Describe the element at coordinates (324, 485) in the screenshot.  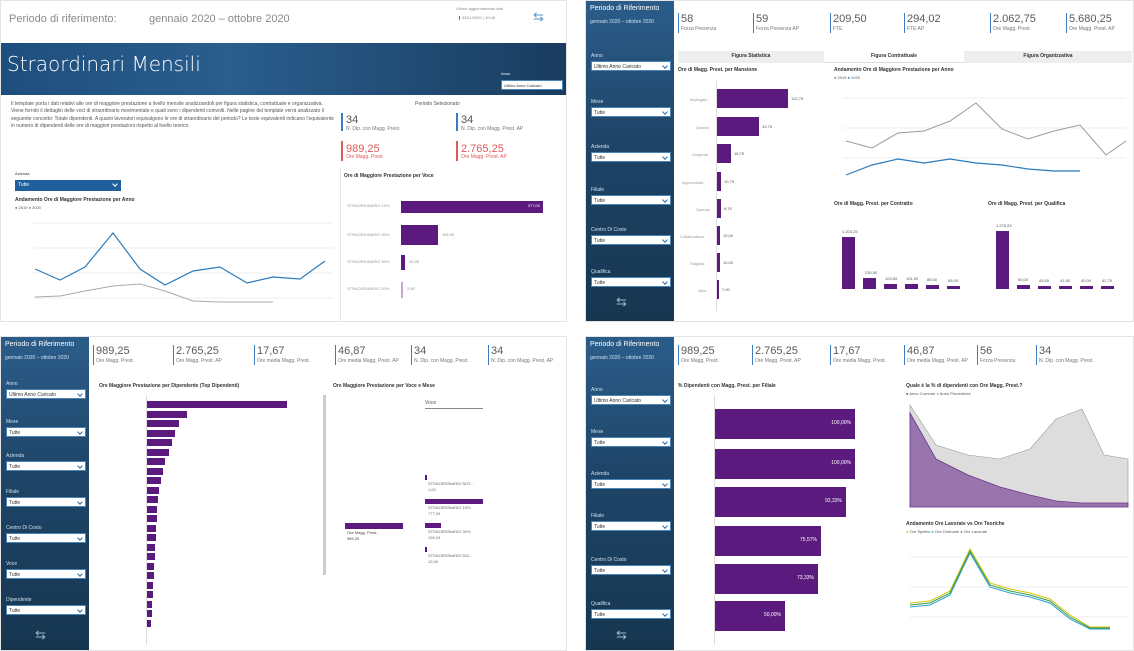
I see `scrollbar` at that location.